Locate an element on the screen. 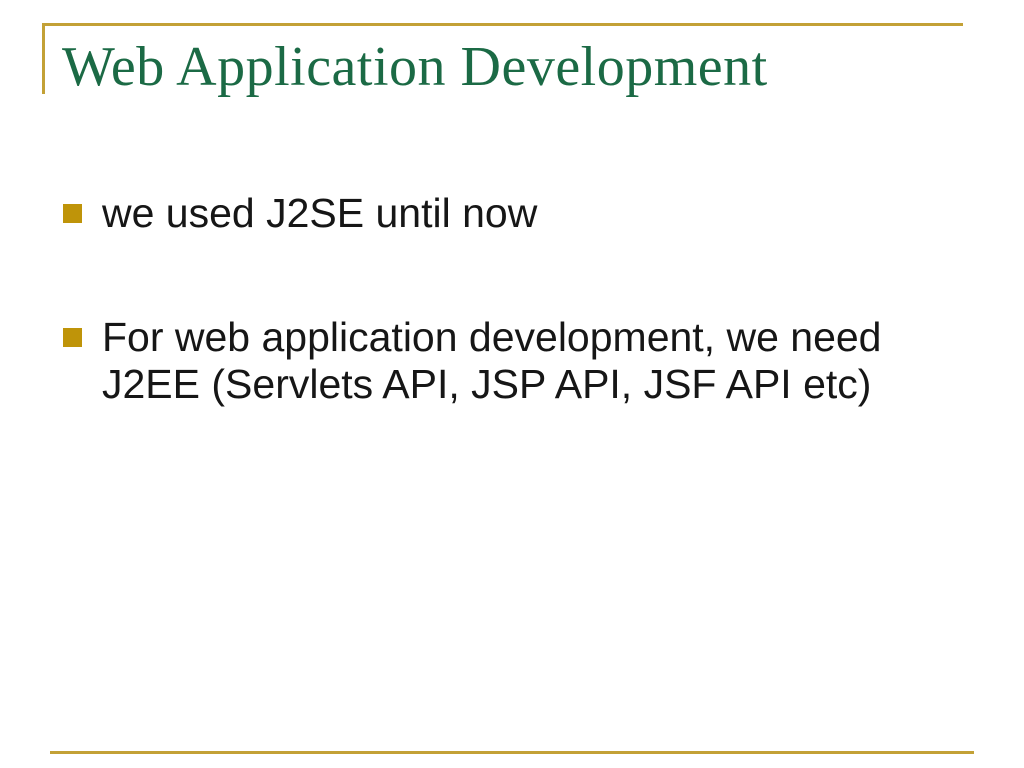 The height and width of the screenshot is (768, 1024). bullet-text: we used J2SE until now is located at coordinates (533, 213).